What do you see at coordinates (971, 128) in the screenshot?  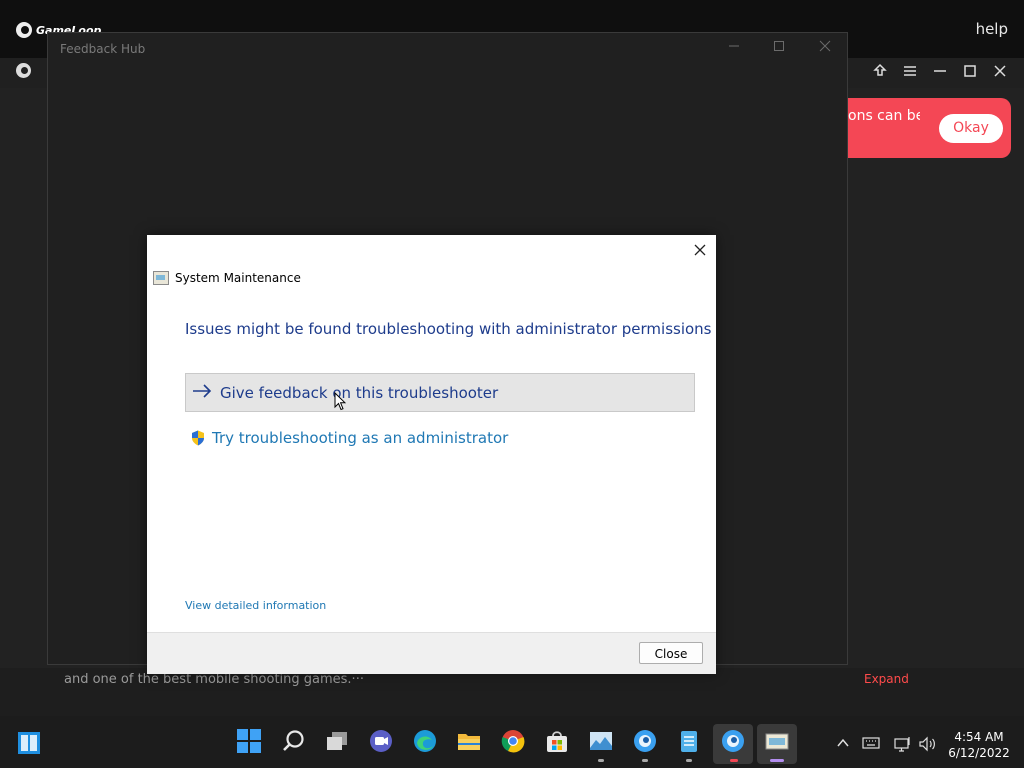 I see `okay-button: Okay` at bounding box center [971, 128].